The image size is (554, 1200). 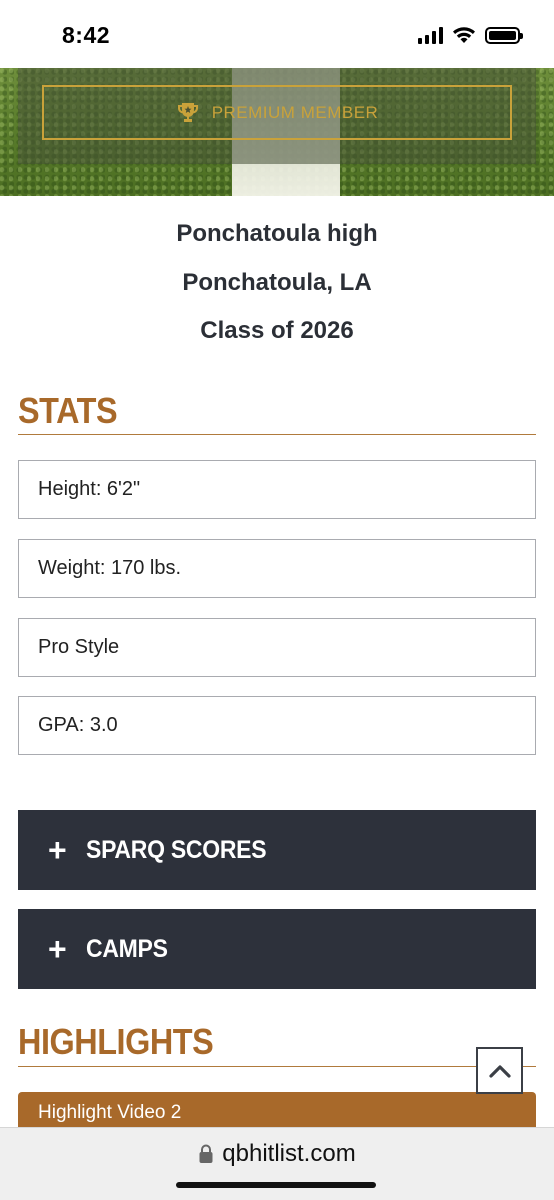 What do you see at coordinates (206, 1153) in the screenshot?
I see `lock-icon` at bounding box center [206, 1153].